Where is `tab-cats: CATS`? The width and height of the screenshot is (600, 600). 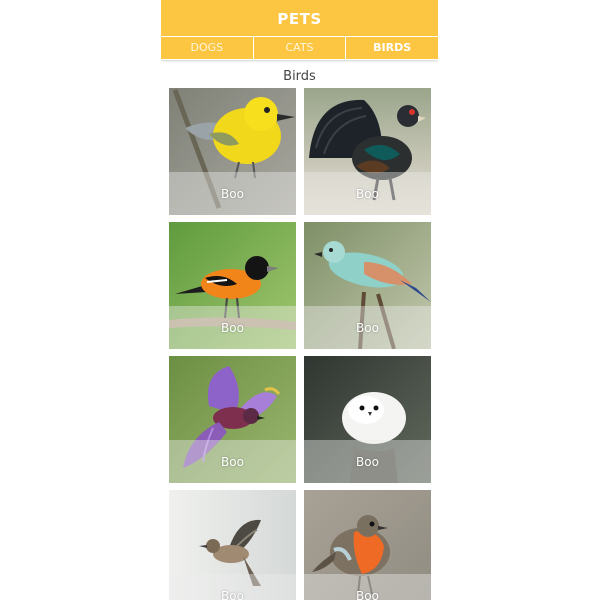 tab-cats: CATS is located at coordinates (300, 48).